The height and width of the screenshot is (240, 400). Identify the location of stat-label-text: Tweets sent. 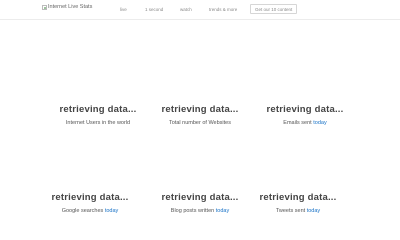
(290, 211).